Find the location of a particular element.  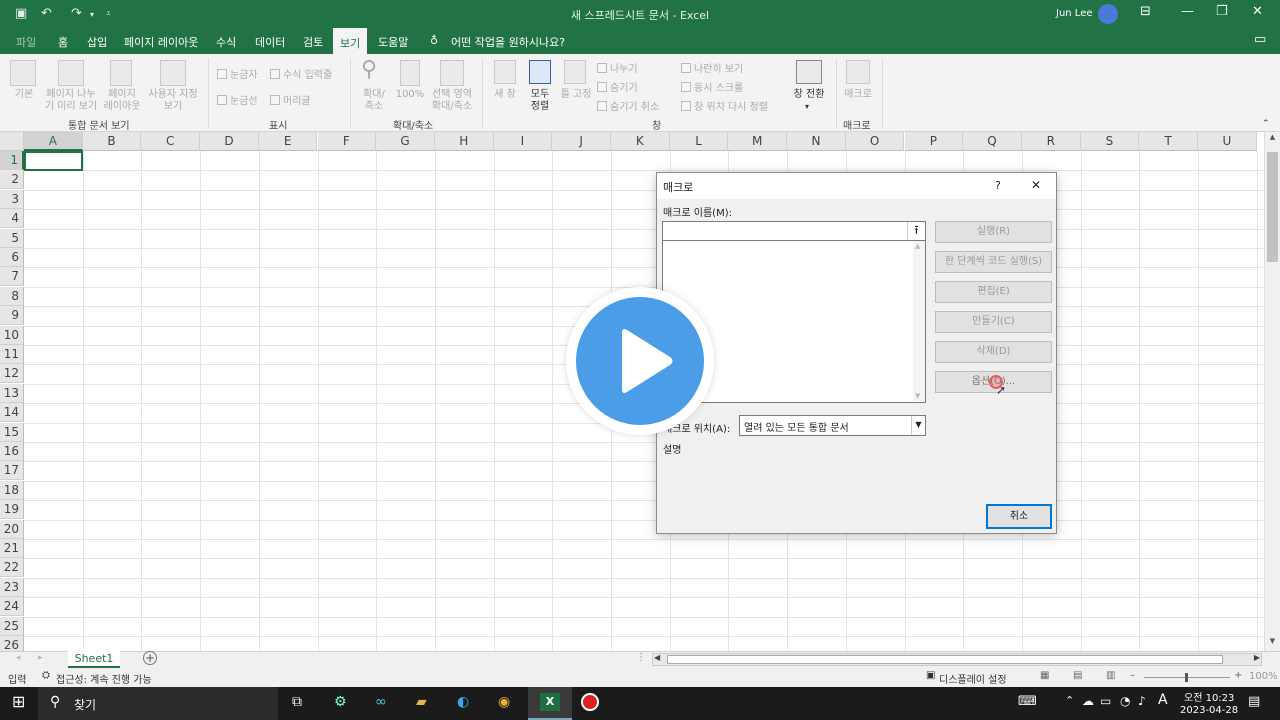

edge-icon: ◐ is located at coordinates (463, 702).